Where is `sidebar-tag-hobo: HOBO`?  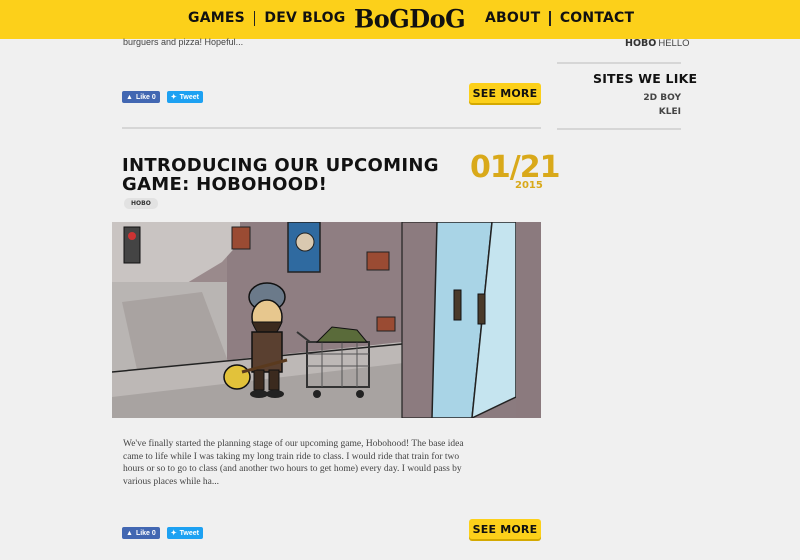 sidebar-tag-hobo: HOBO is located at coordinates (640, 43).